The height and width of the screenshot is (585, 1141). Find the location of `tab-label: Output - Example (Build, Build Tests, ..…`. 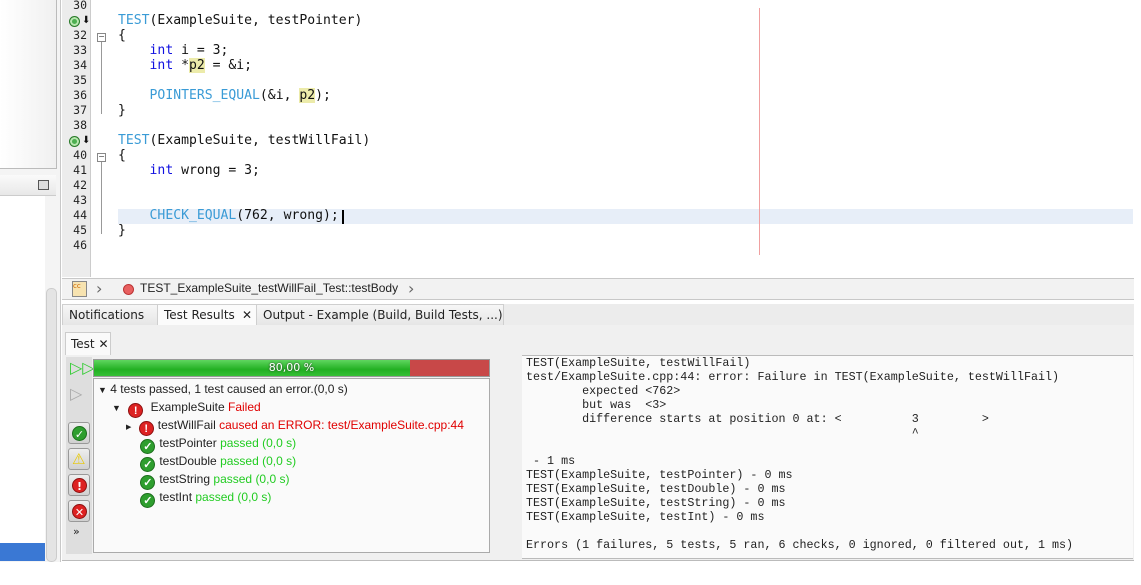

tab-label: Output - Example (Build, Build Tests, ..… is located at coordinates (383, 315).